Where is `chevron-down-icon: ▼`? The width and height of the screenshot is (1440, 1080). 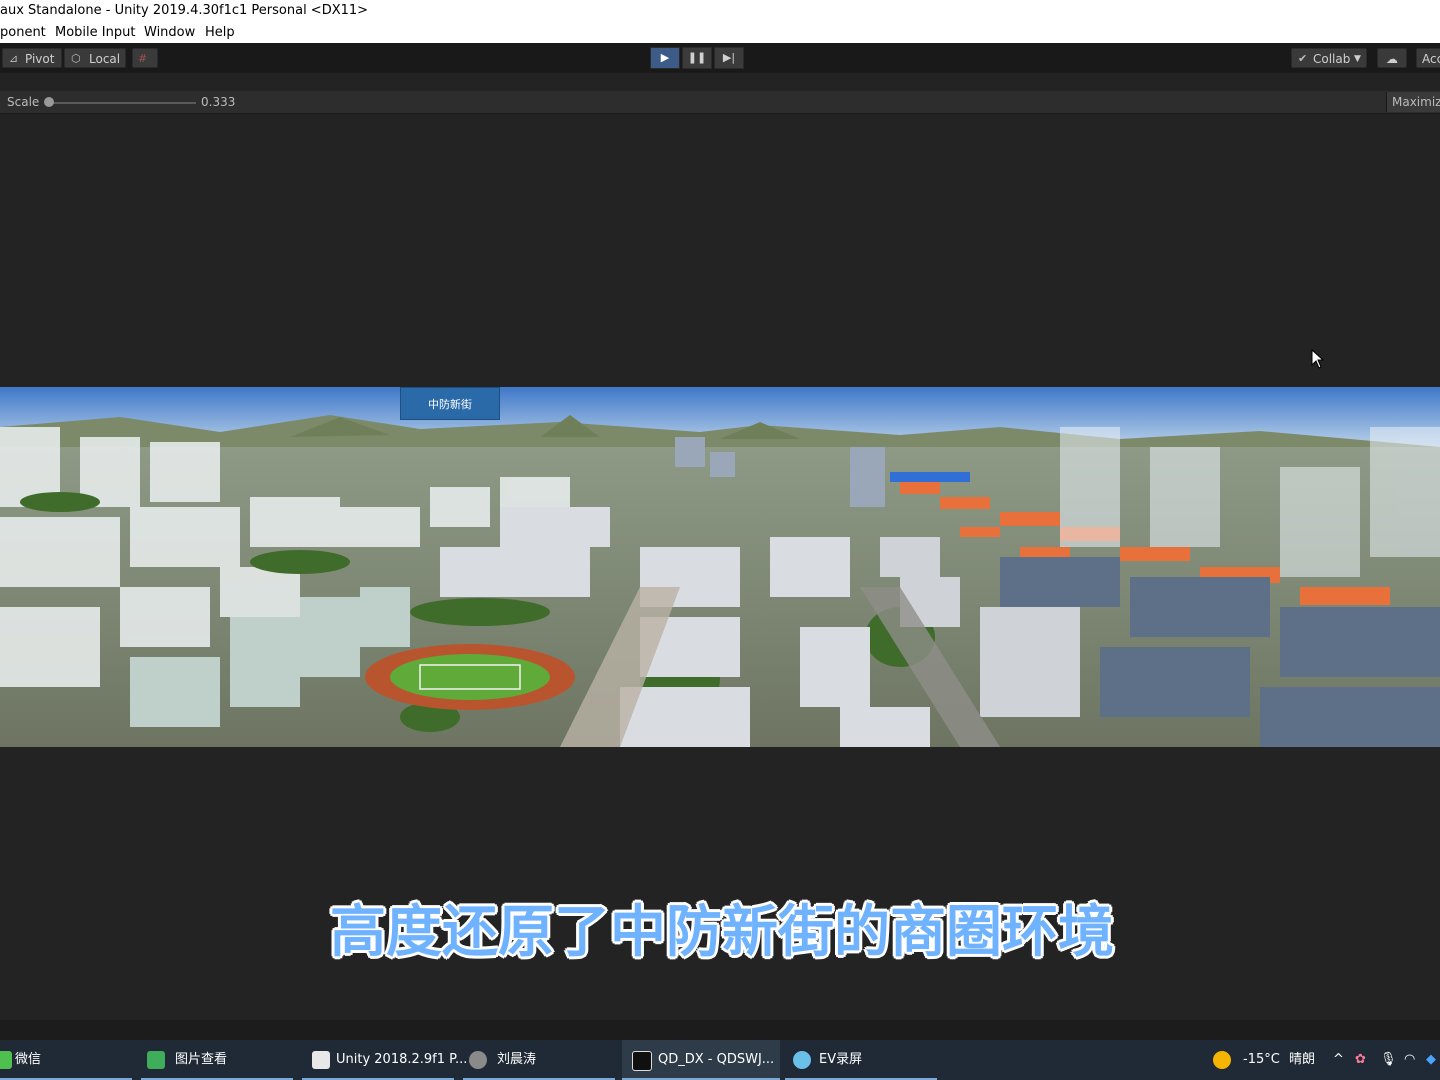 chevron-down-icon: ▼ is located at coordinates (1357, 59).